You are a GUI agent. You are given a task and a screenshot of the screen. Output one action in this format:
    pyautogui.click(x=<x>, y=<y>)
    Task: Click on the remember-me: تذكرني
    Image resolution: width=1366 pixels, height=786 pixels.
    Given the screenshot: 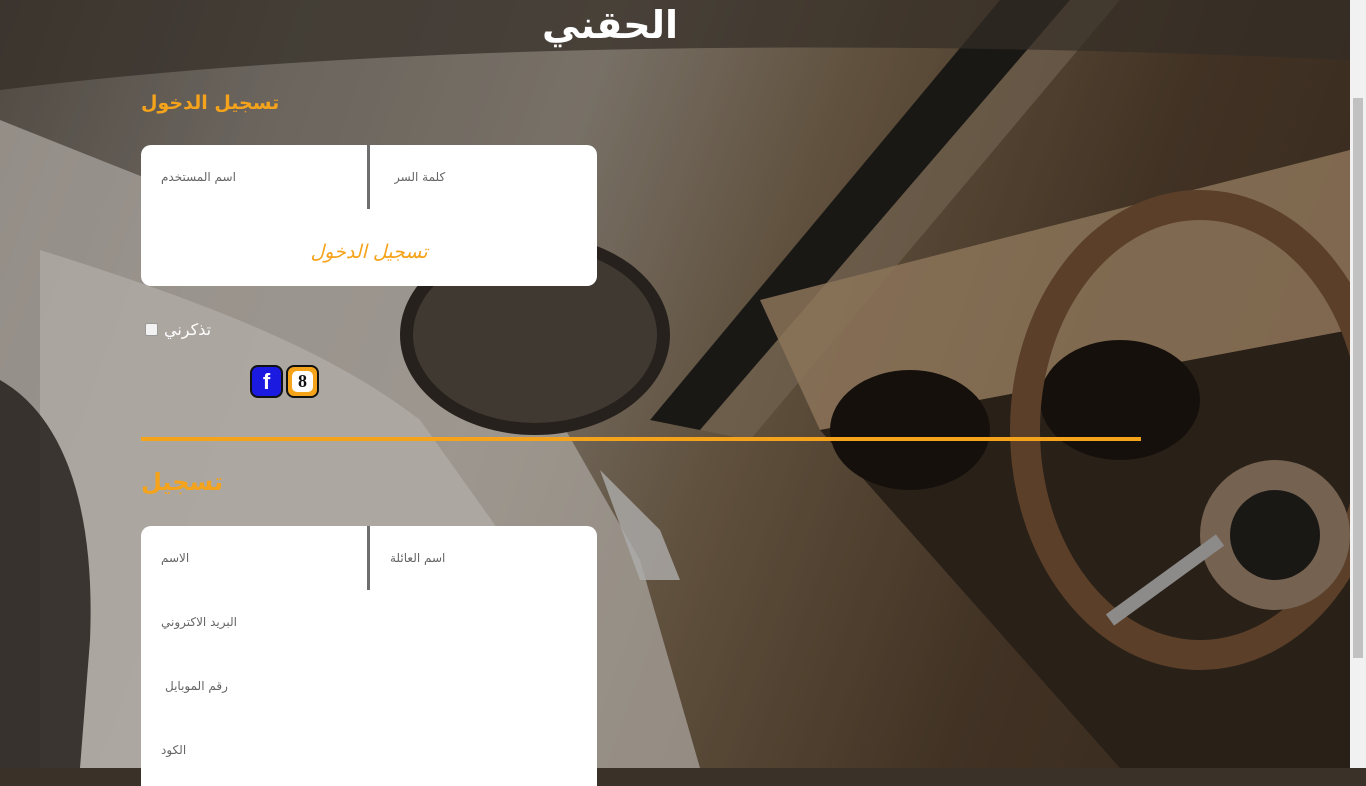 What is the action you would take?
    pyautogui.click(x=178, y=329)
    